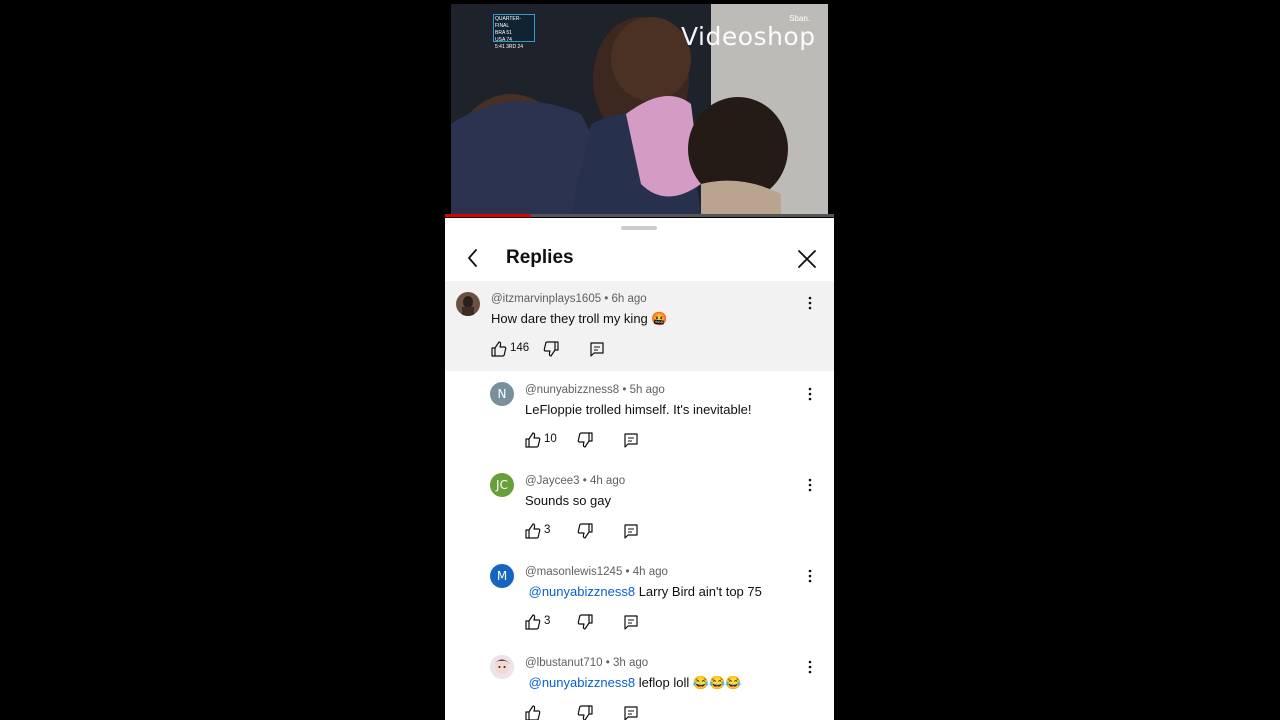 This screenshot has width=1280, height=720. Describe the element at coordinates (700, 591) in the screenshot. I see `comment-body: Larry Bird ain't top 75` at that location.